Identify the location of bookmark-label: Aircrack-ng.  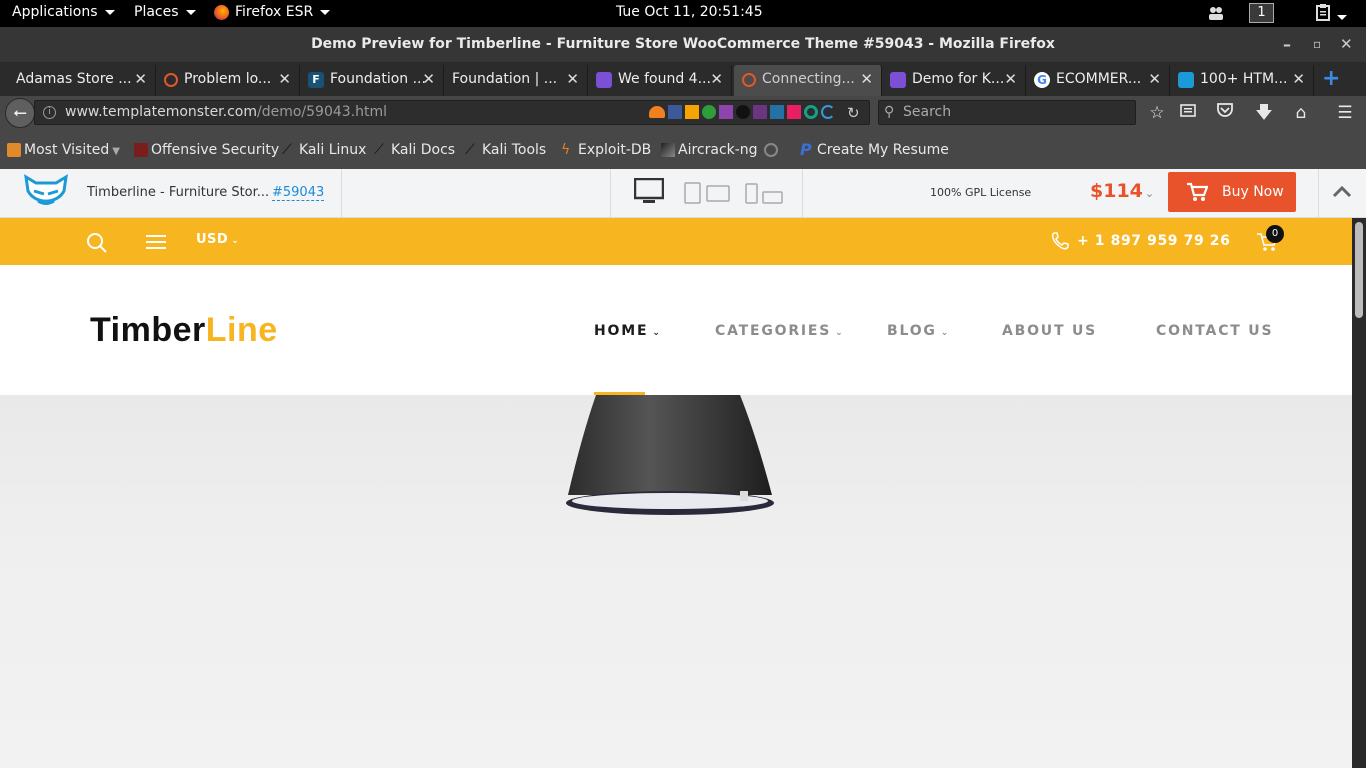
(718, 150).